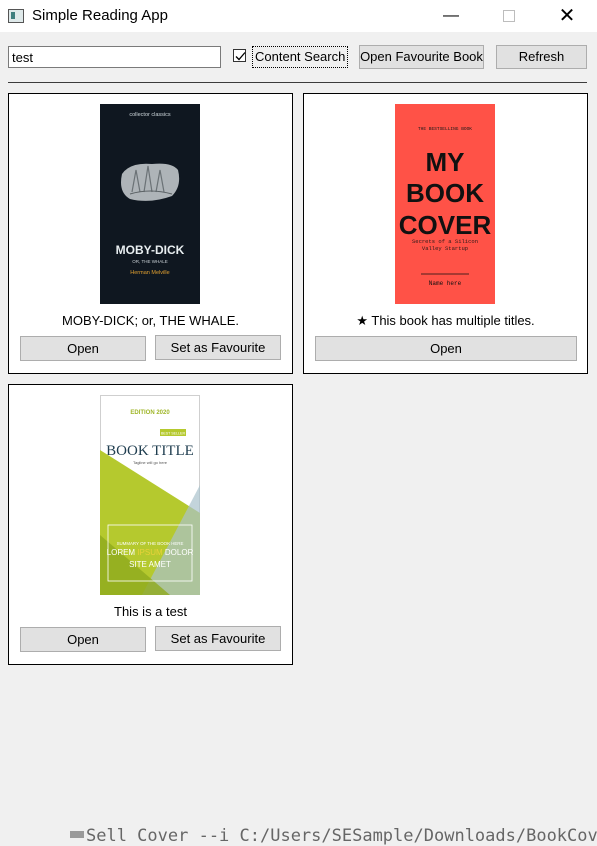 Image resolution: width=597 pixels, height=846 pixels. What do you see at coordinates (150, 543) in the screenshot?
I see `svg-text: SUMMARY OF THE BOOK HERE` at bounding box center [150, 543].